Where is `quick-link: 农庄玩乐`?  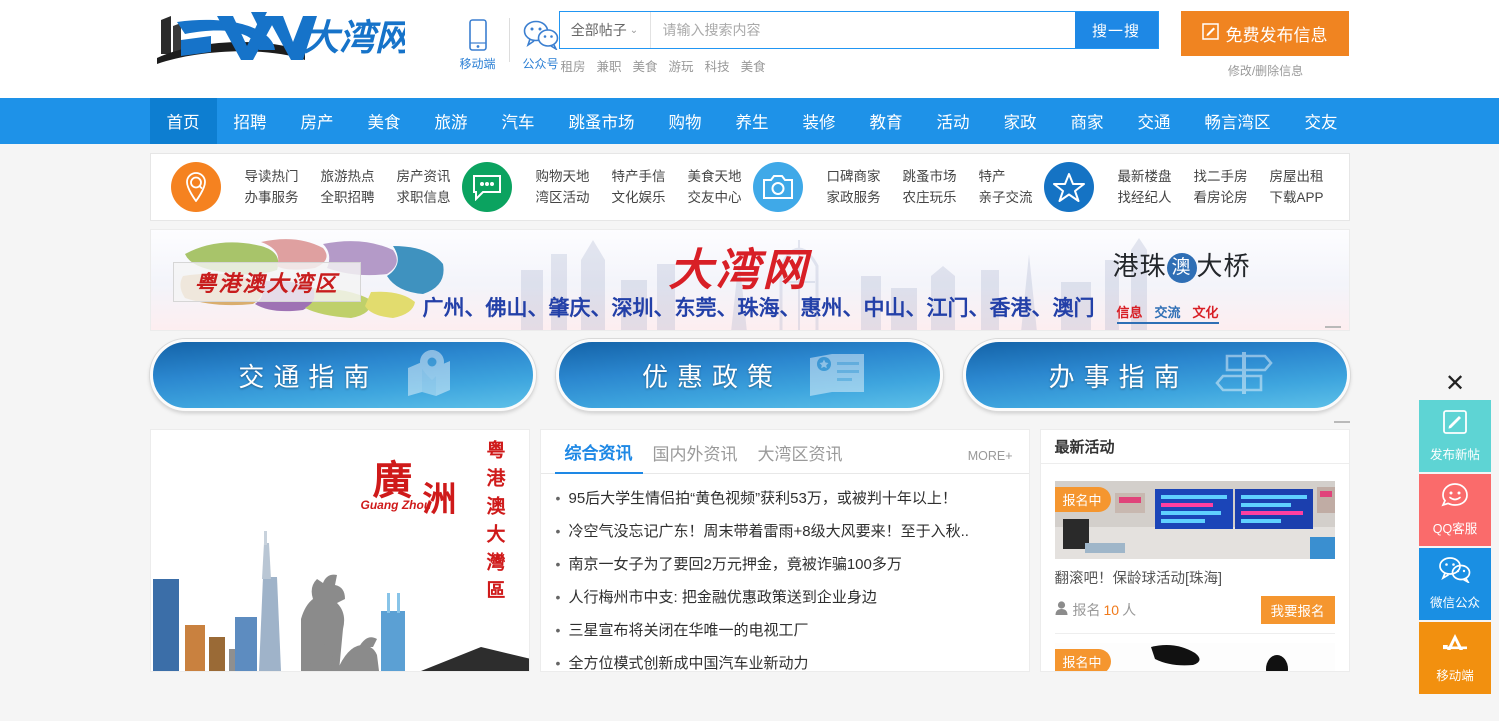 quick-link: 农庄玩乐 is located at coordinates (930, 197).